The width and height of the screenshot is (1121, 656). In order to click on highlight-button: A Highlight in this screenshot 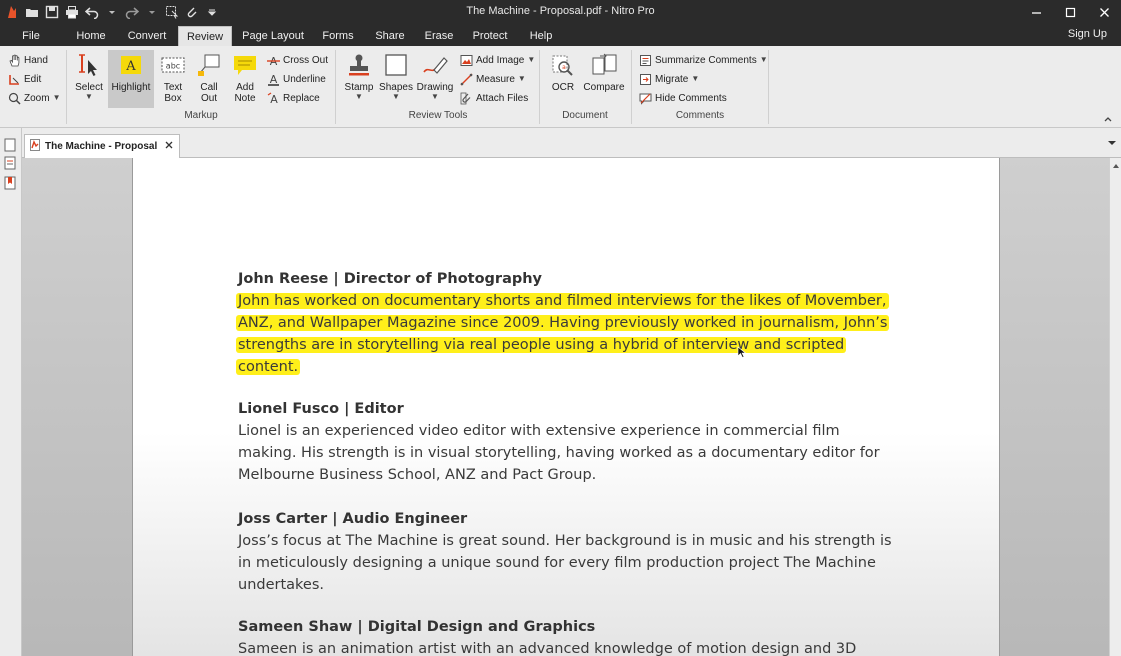, I will do `click(131, 79)`.